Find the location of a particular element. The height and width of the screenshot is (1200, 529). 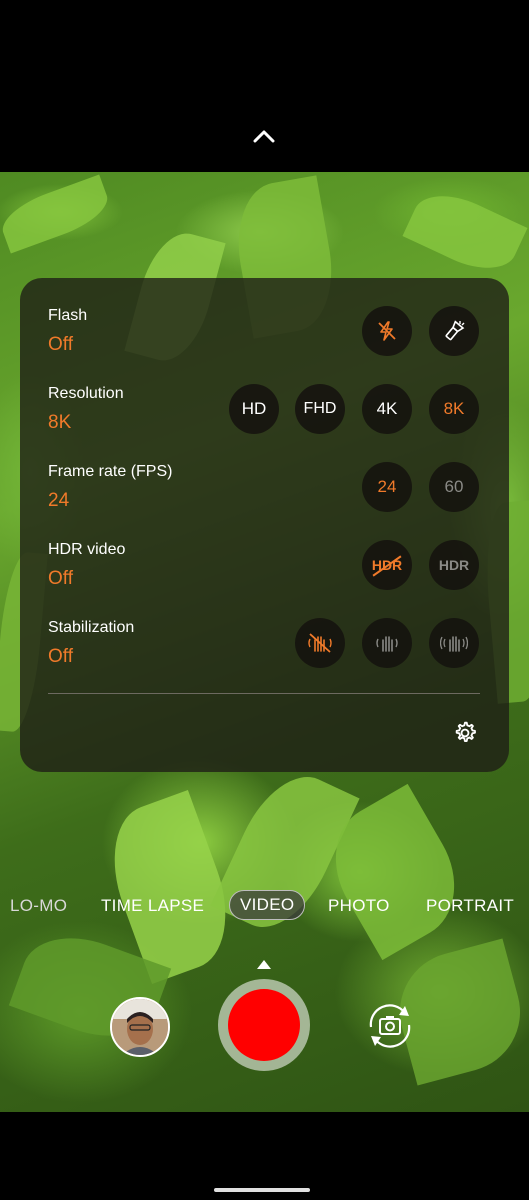

hdr-value: Off is located at coordinates (60, 578).